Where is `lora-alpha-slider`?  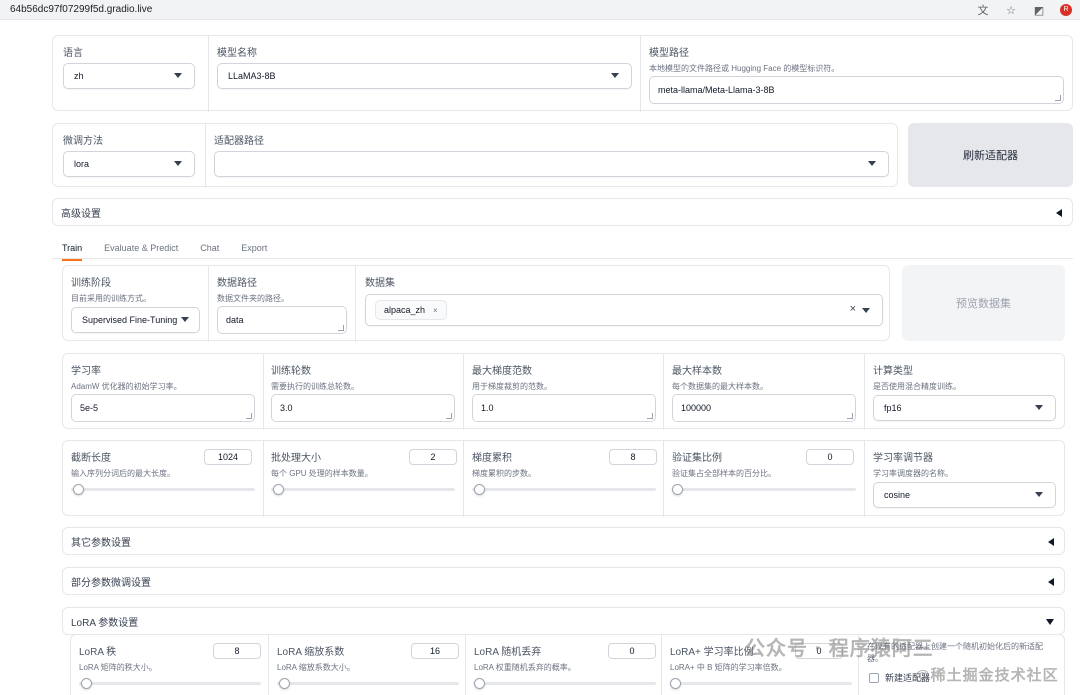
lora-alpha-slider is located at coordinates (368, 683).